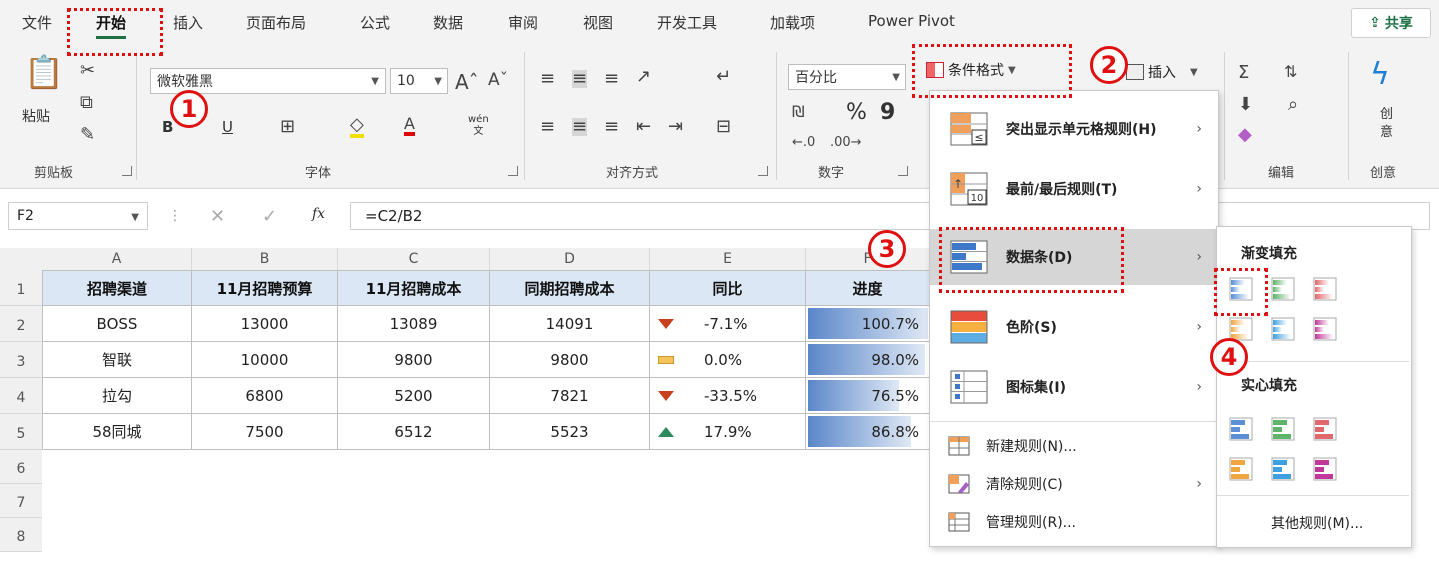  What do you see at coordinates (911, 21) in the screenshot?
I see `tab-power-pivot: Power Pivot` at bounding box center [911, 21].